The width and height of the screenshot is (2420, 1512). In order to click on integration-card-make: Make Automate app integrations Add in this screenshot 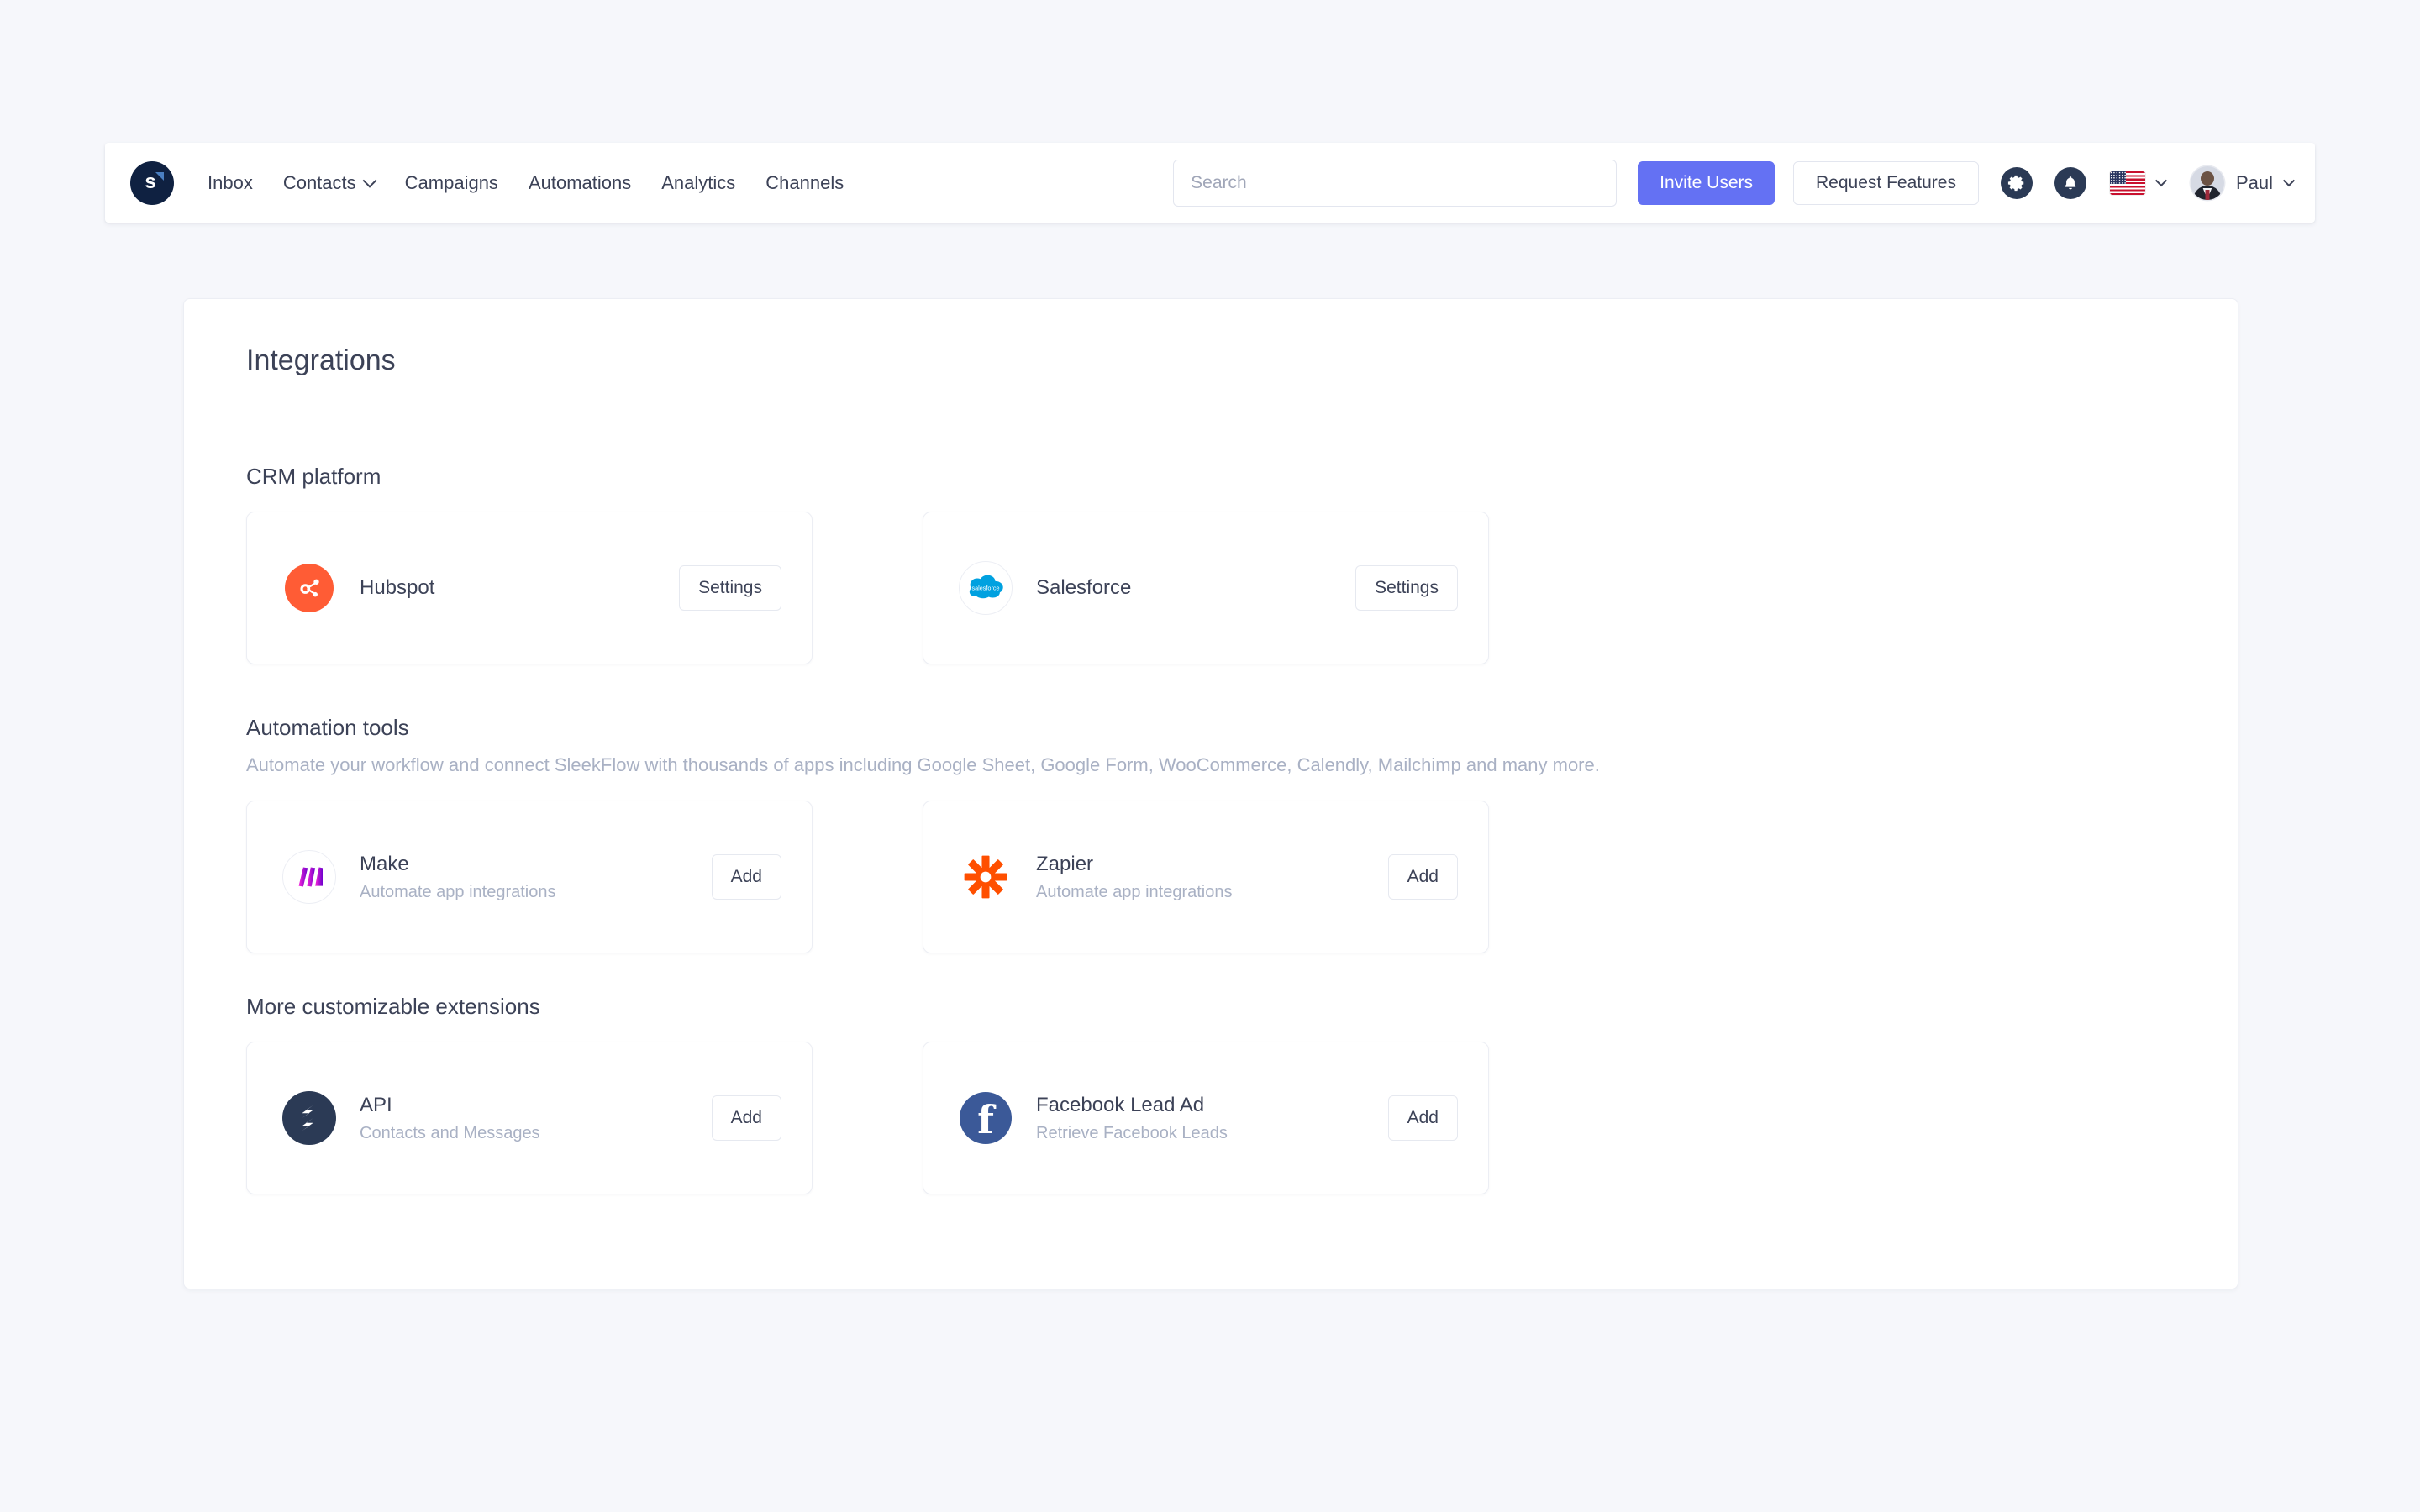, I will do `click(529, 876)`.